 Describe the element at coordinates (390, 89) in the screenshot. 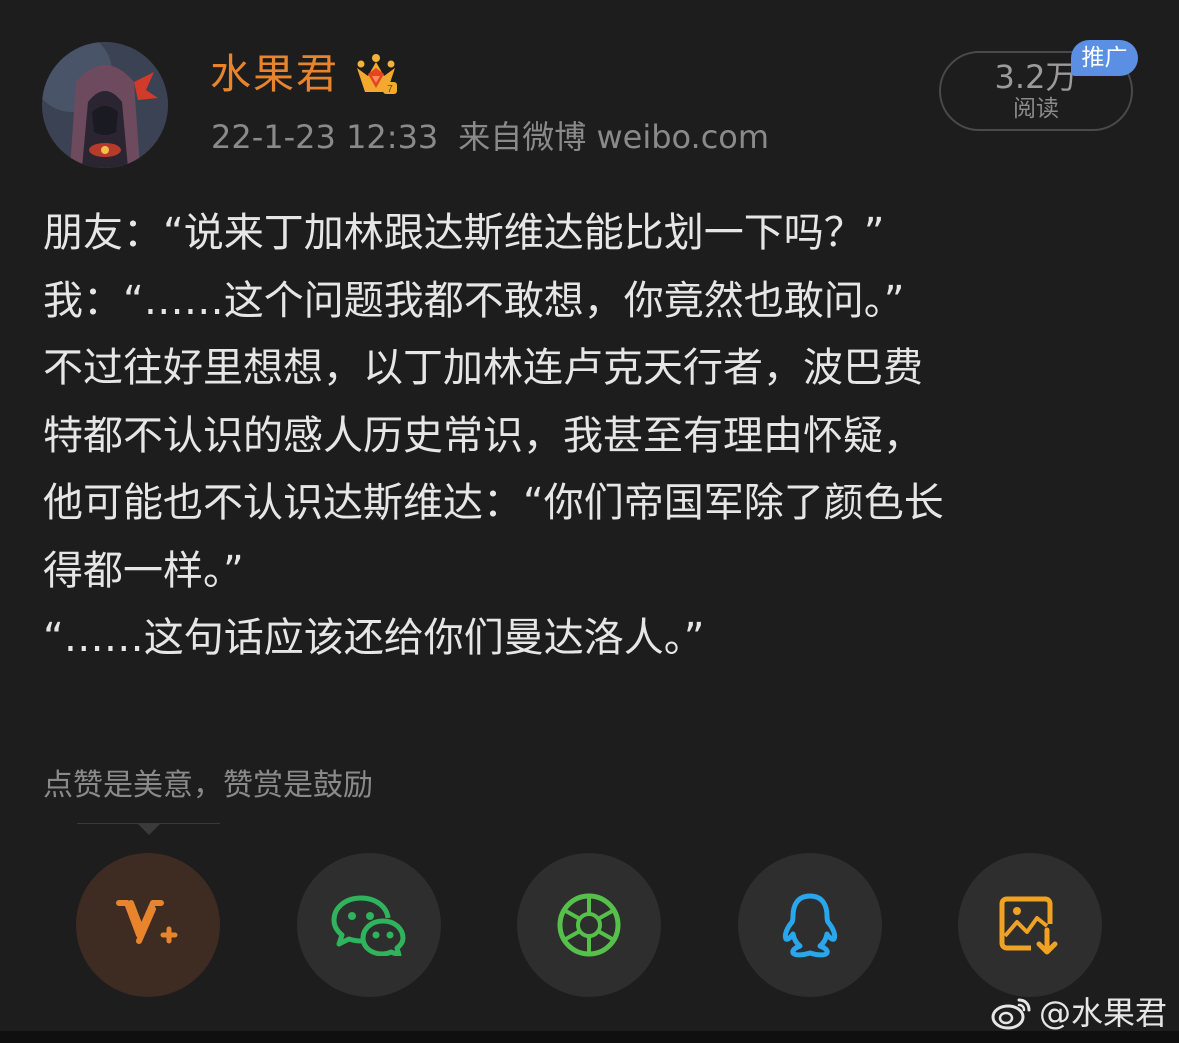

I see `svg-text: 7` at that location.